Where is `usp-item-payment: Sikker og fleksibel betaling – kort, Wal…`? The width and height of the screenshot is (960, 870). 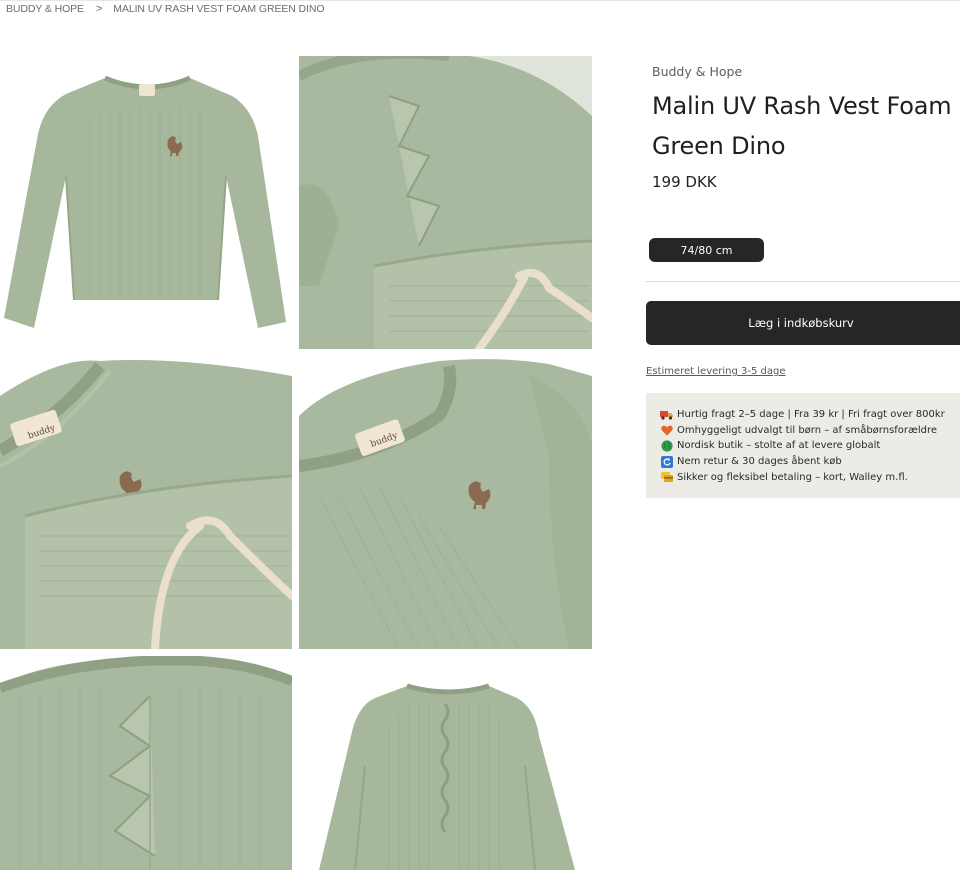
usp-item-payment: Sikker og fleksibel betaling – kort, Wal… is located at coordinates (810, 477).